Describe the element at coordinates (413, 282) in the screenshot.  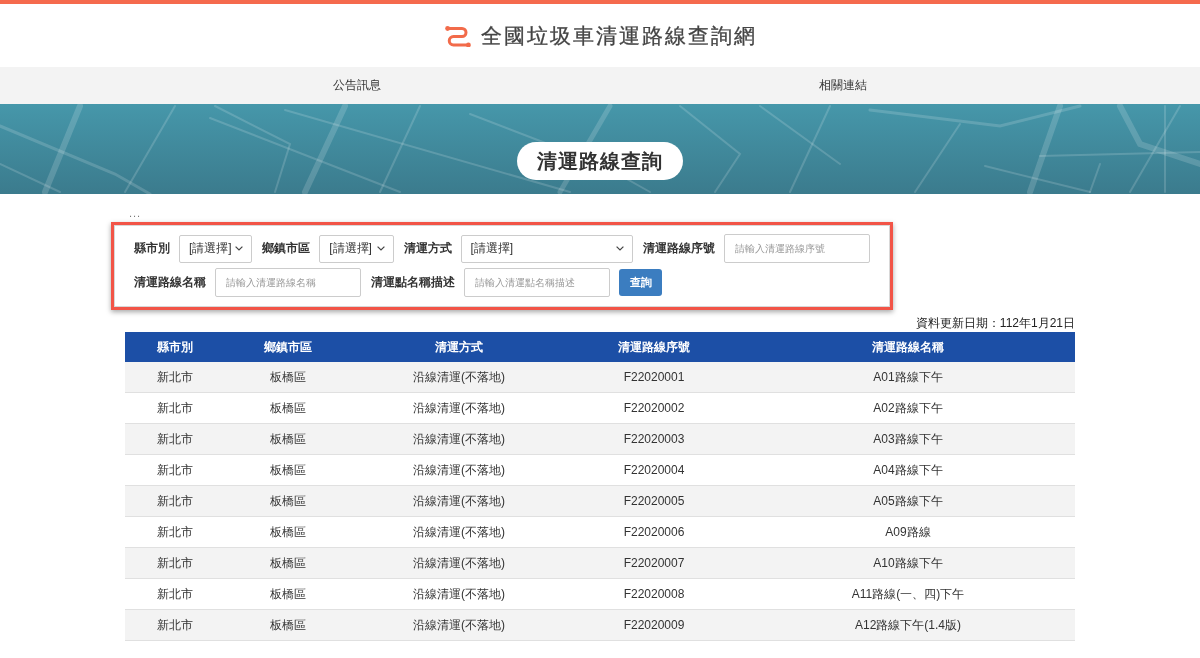
I see `filter-label: 清運點名稱描述` at that location.